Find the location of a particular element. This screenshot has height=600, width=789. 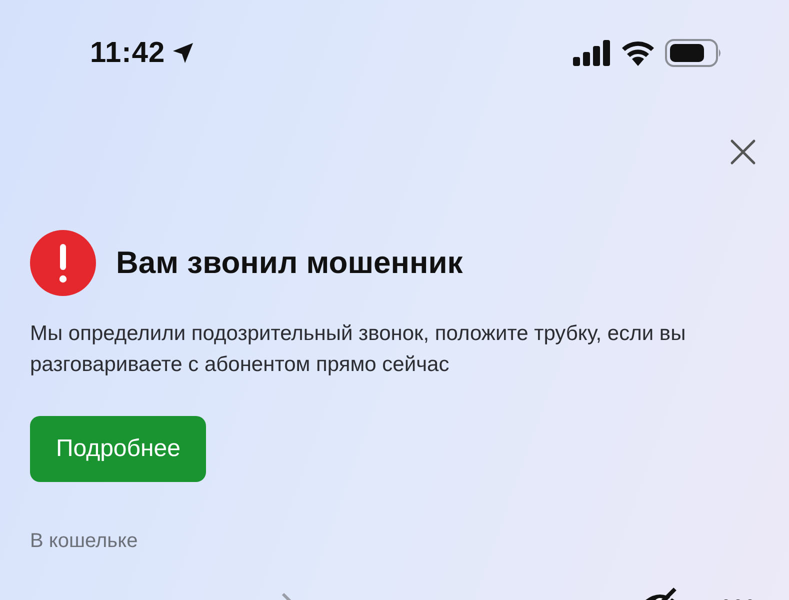

close-button is located at coordinates (743, 152).